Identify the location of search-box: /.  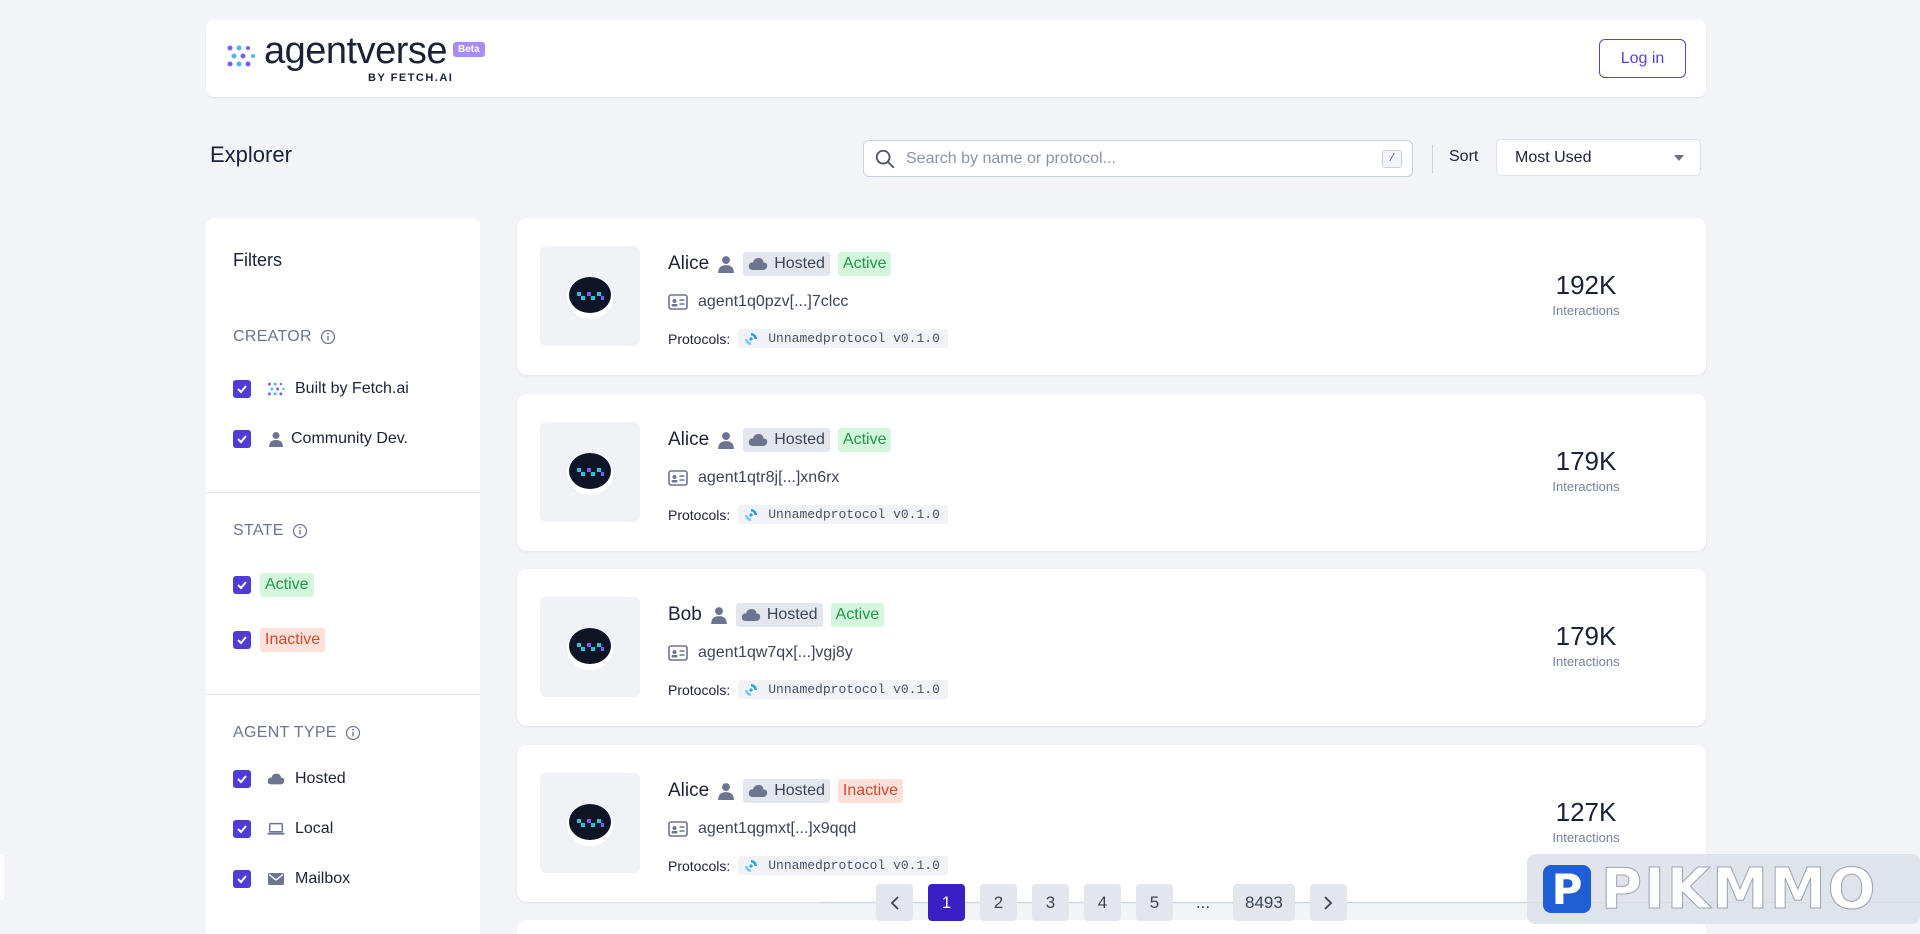
(1138, 158).